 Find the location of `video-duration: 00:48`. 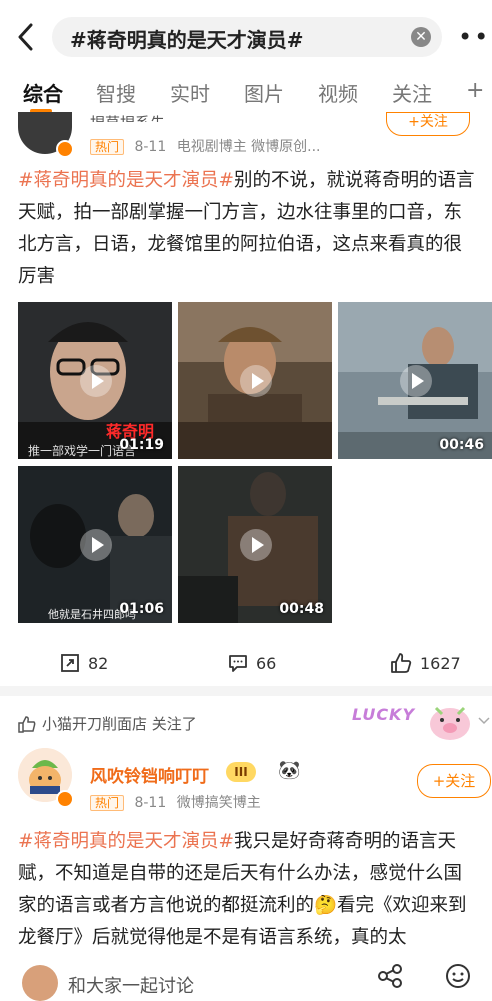

video-duration: 00:48 is located at coordinates (301, 609).